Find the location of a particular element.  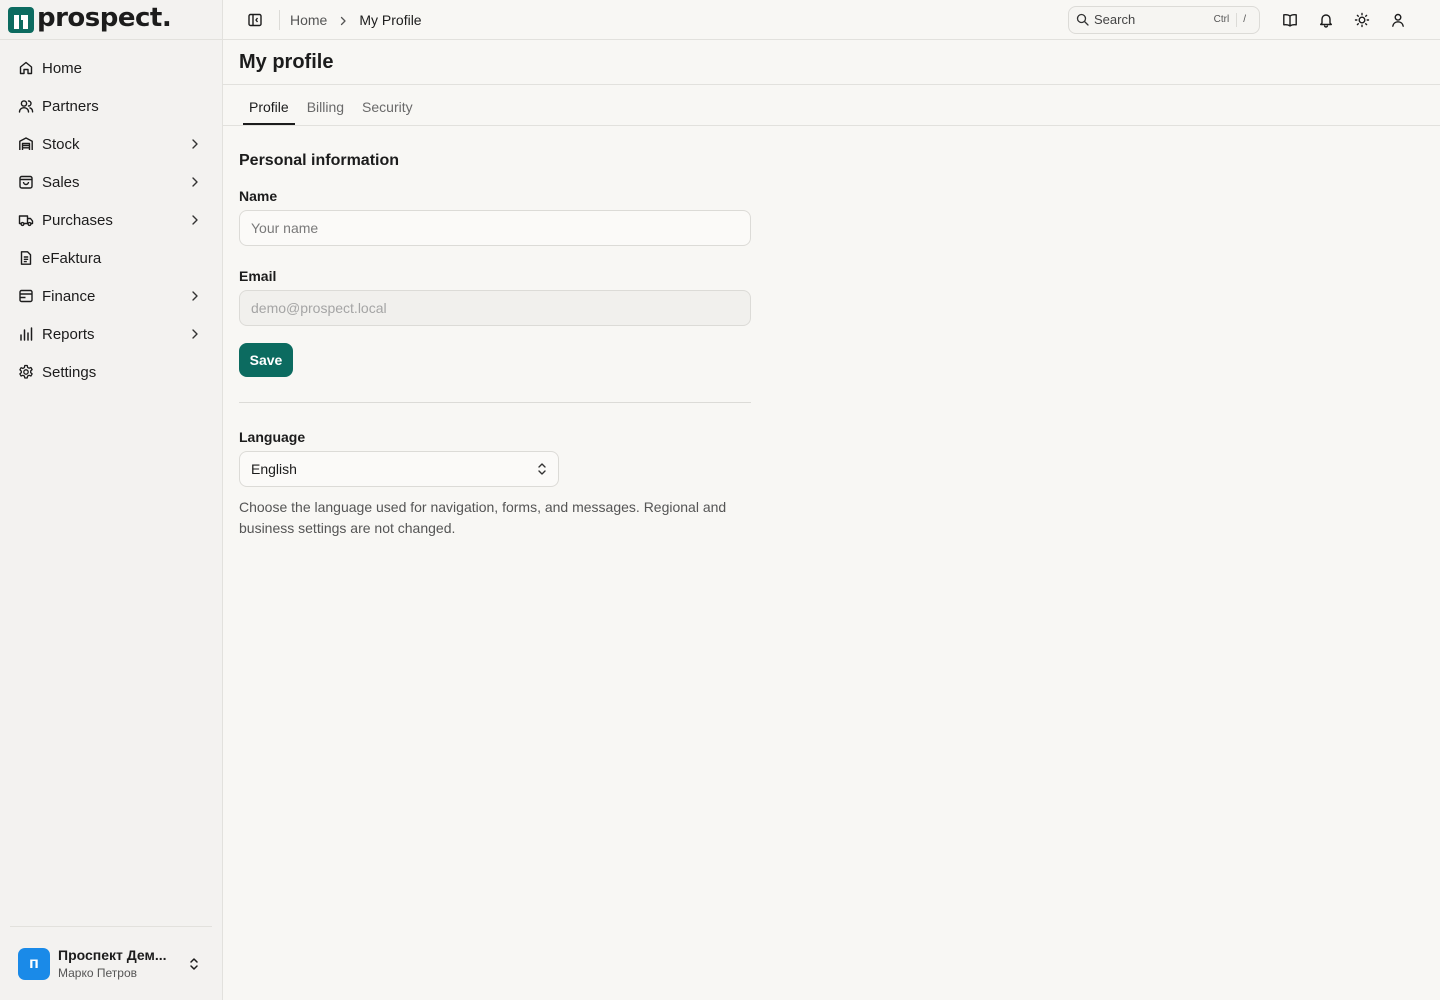

logo-mark is located at coordinates (21, 19).